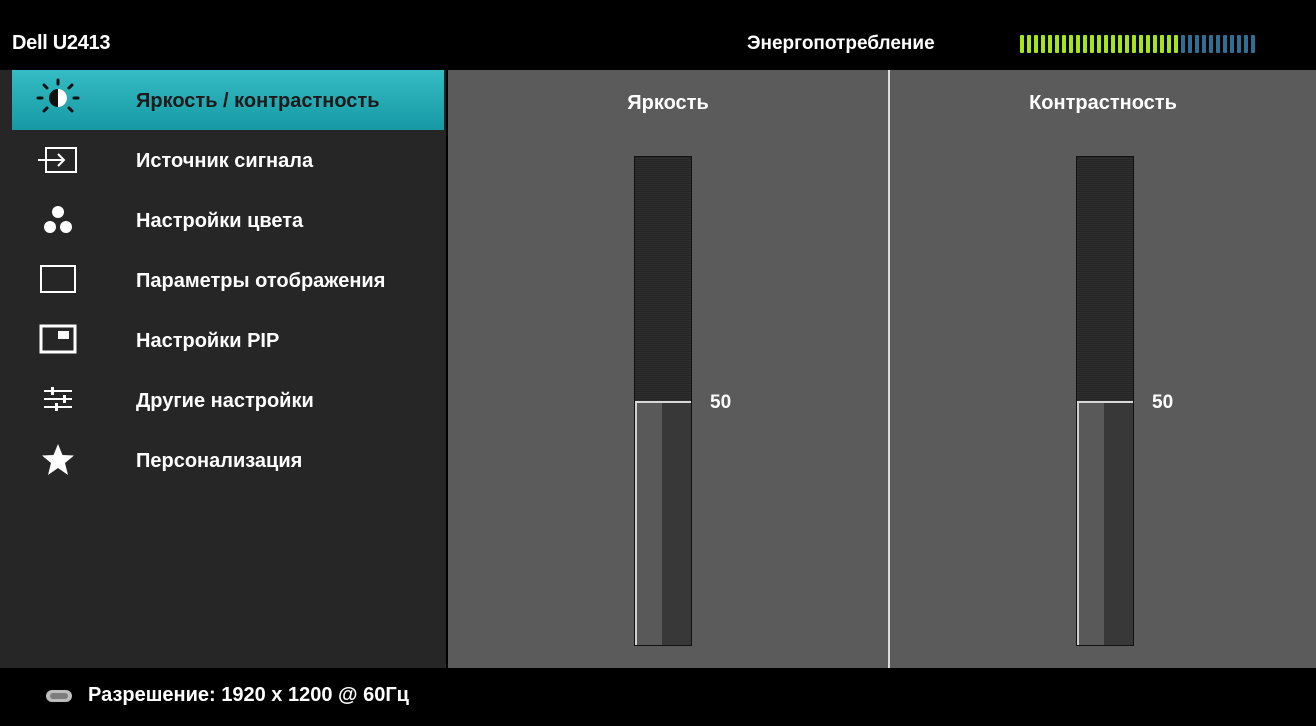 The image size is (1316, 726). I want to click on resolution-text: Разрешение: 1920 x 1200 @ 60Гц, so click(248, 695).